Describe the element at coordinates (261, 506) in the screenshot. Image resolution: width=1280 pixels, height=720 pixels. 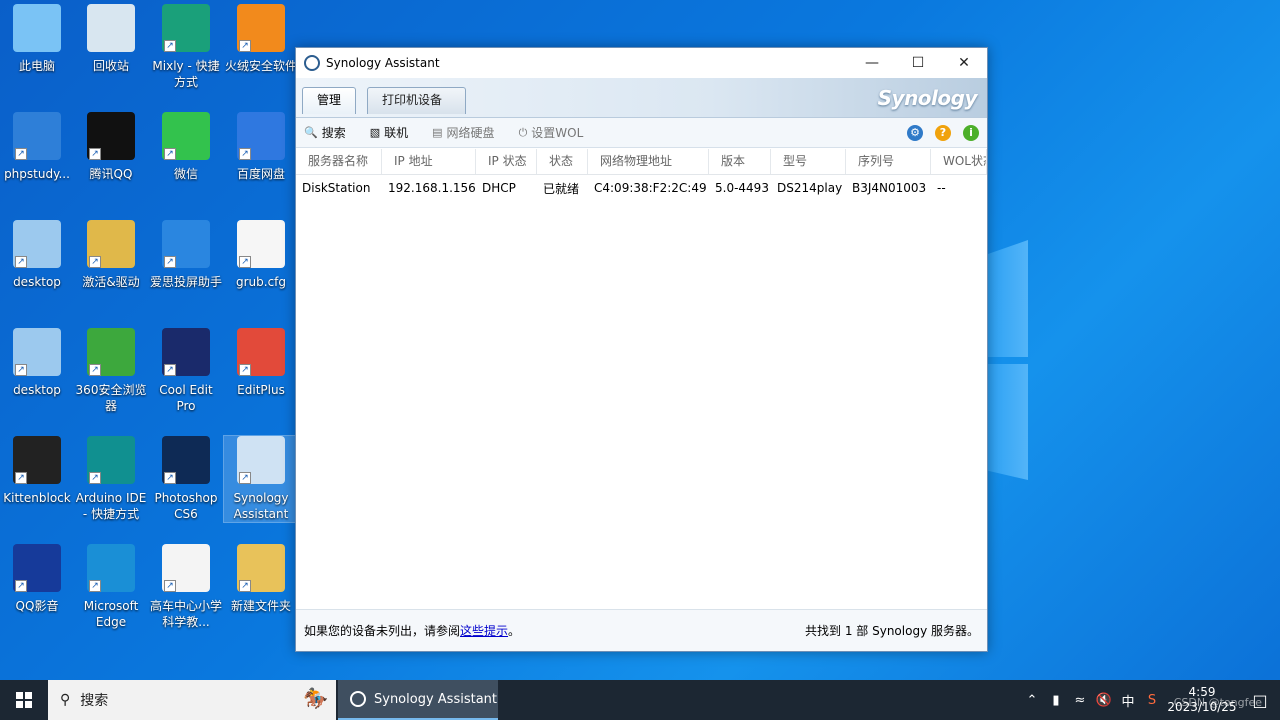
I see `desktop-icon-label: Synology Assistant` at that location.